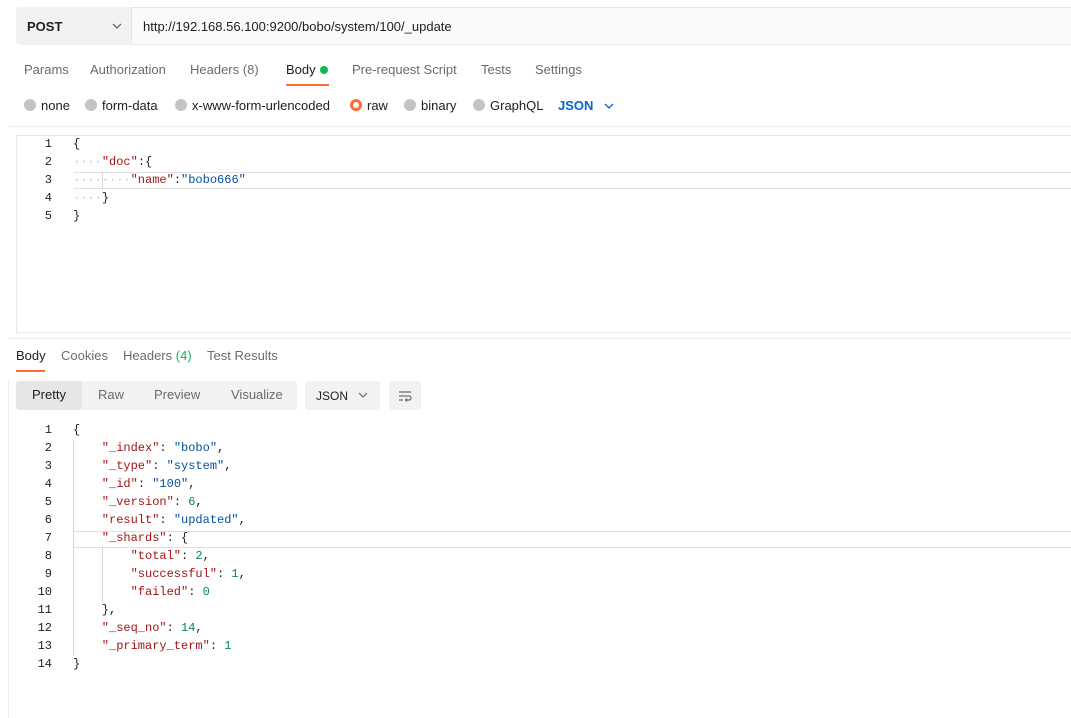 The height and width of the screenshot is (718, 1071). Describe the element at coordinates (377, 105) in the screenshot. I see `radio-label-raw: raw` at that location.